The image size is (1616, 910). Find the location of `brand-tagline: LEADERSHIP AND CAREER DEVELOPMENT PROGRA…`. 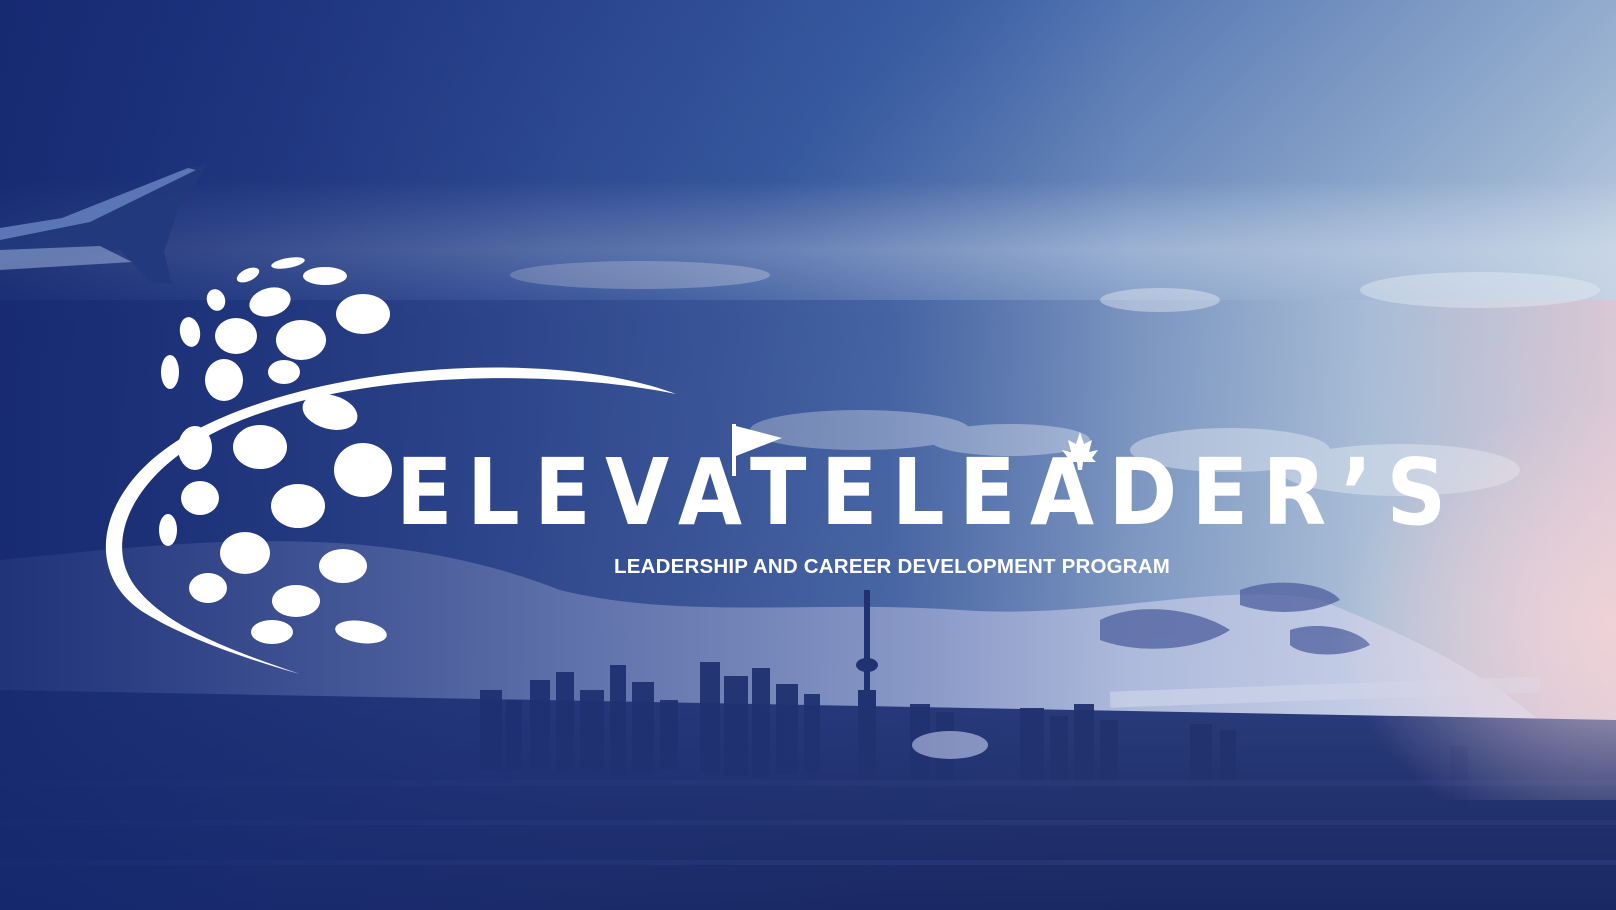

brand-tagline: LEADERSHIP AND CAREER DEVELOPMENT PROGRA… is located at coordinates (892, 566).